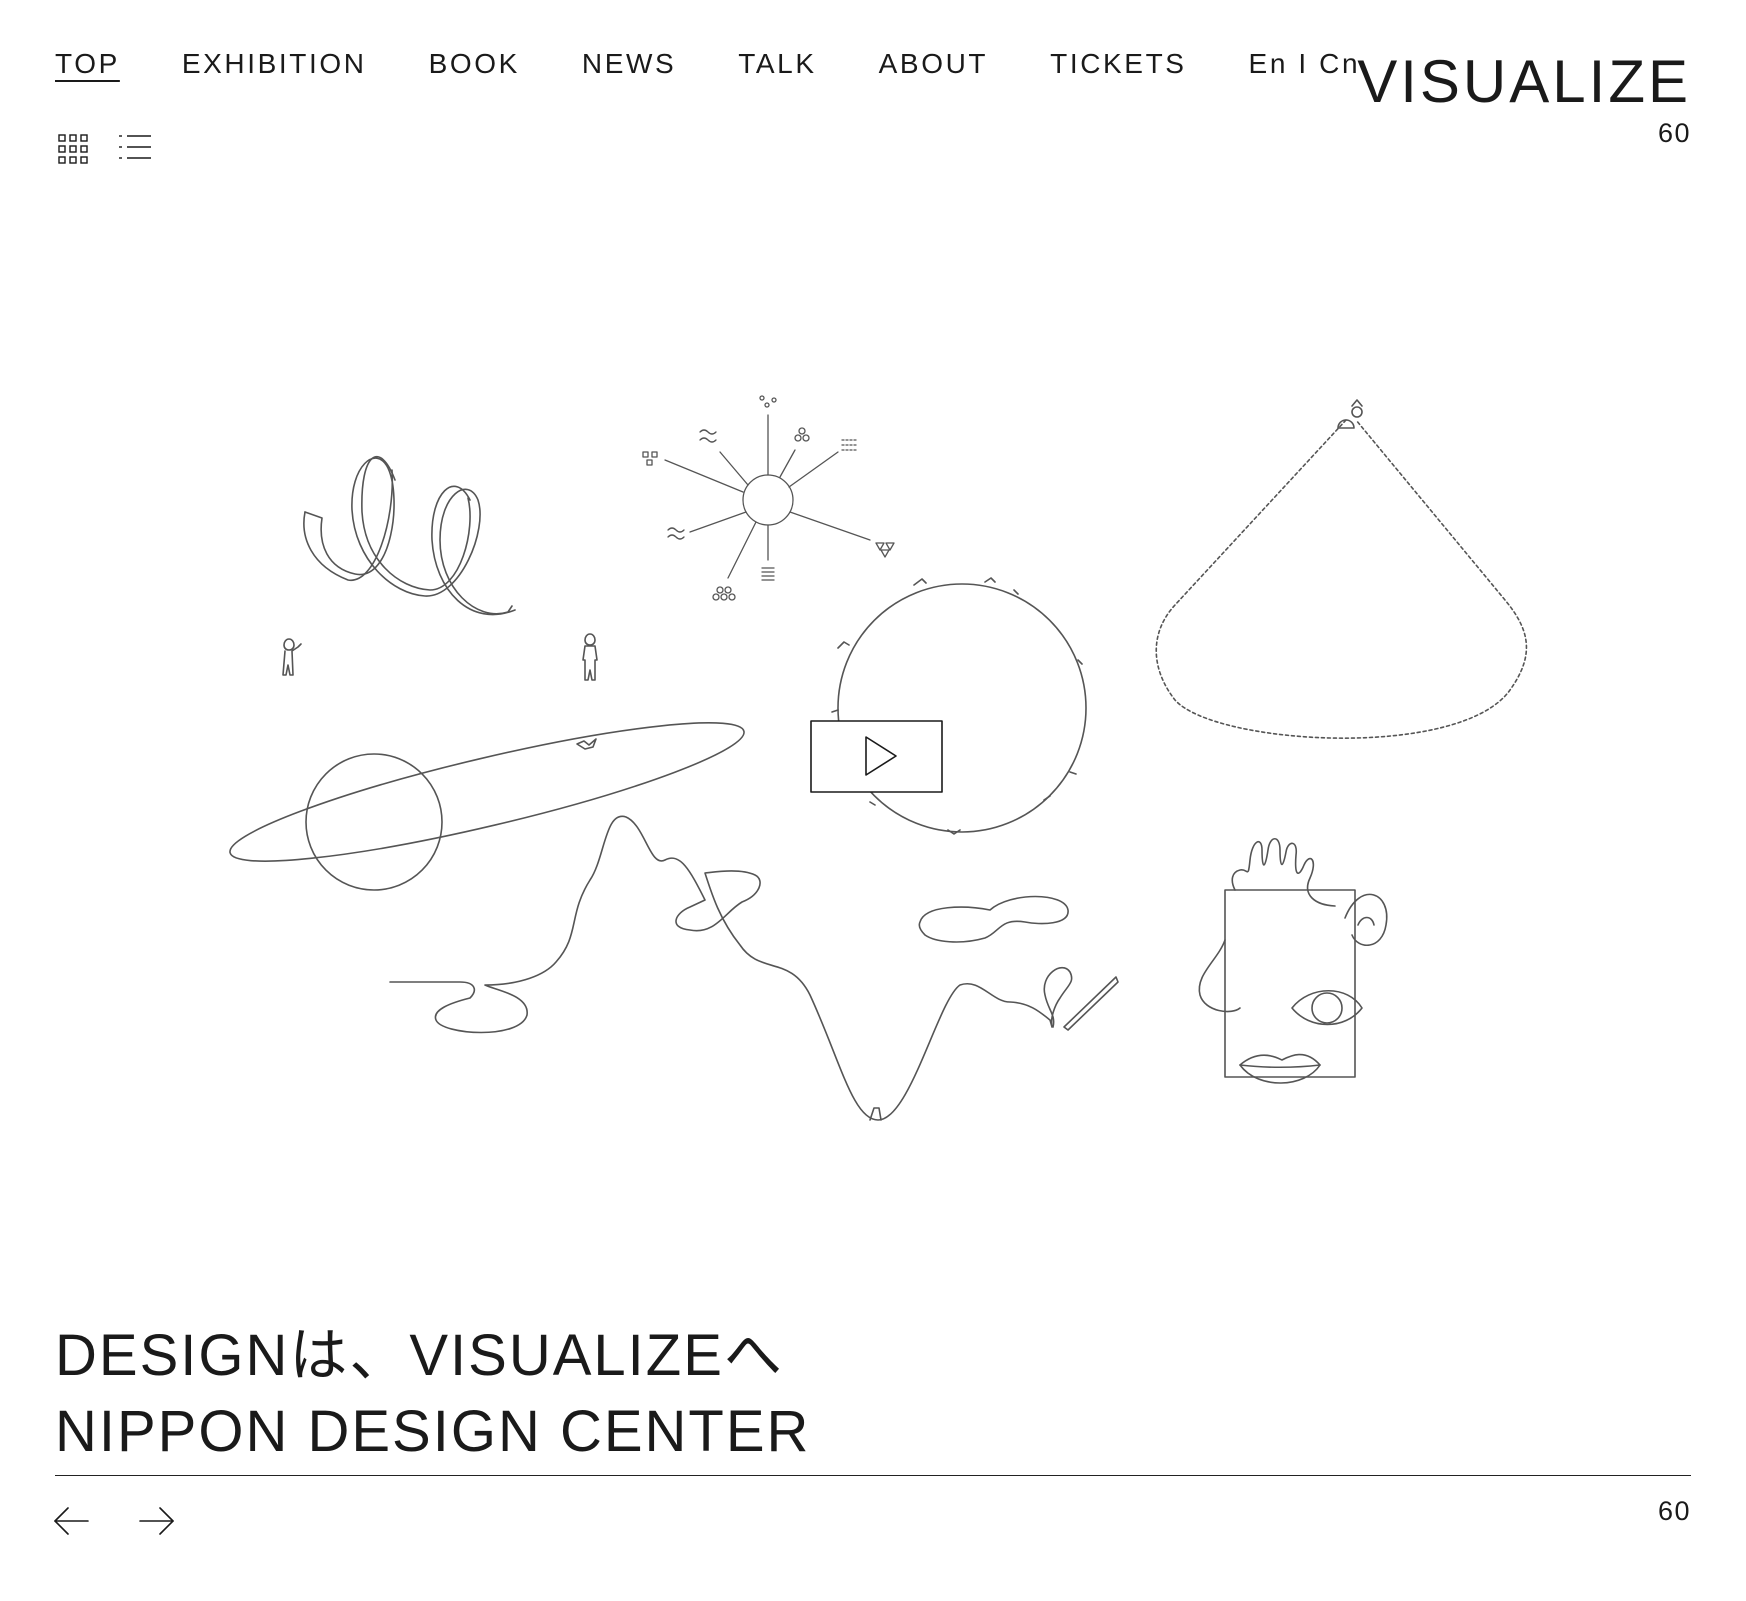 The image size is (1746, 1601). Describe the element at coordinates (419, 1355) in the screenshot. I see `headline-line-1: DESIGNは、VISUALIZEへ` at that location.